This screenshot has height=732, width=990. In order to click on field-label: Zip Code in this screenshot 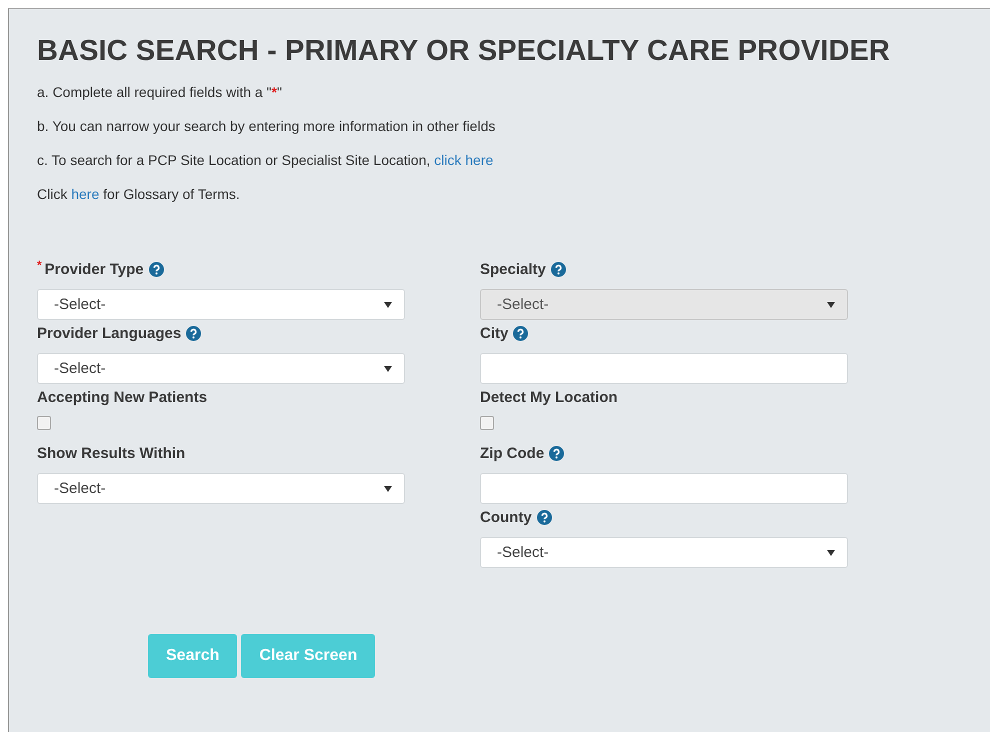, I will do `click(512, 453)`.